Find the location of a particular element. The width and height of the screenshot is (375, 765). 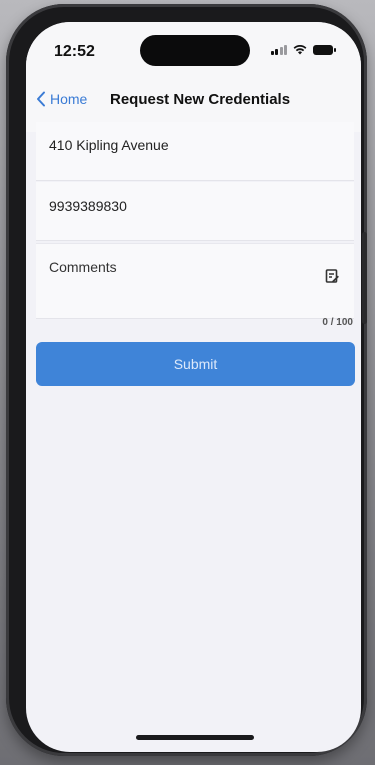

battery-icon is located at coordinates (324, 49).